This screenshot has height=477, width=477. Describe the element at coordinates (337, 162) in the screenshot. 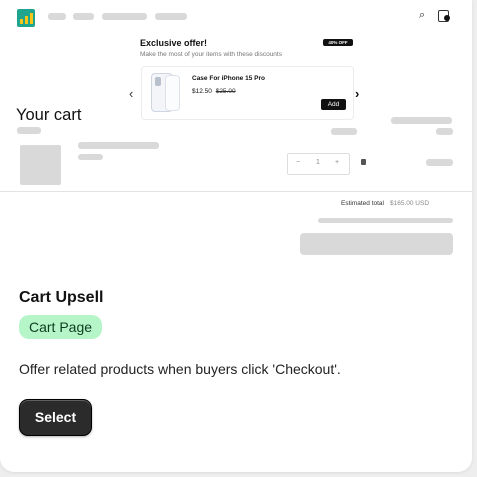

I see `quantity-plus: +` at that location.